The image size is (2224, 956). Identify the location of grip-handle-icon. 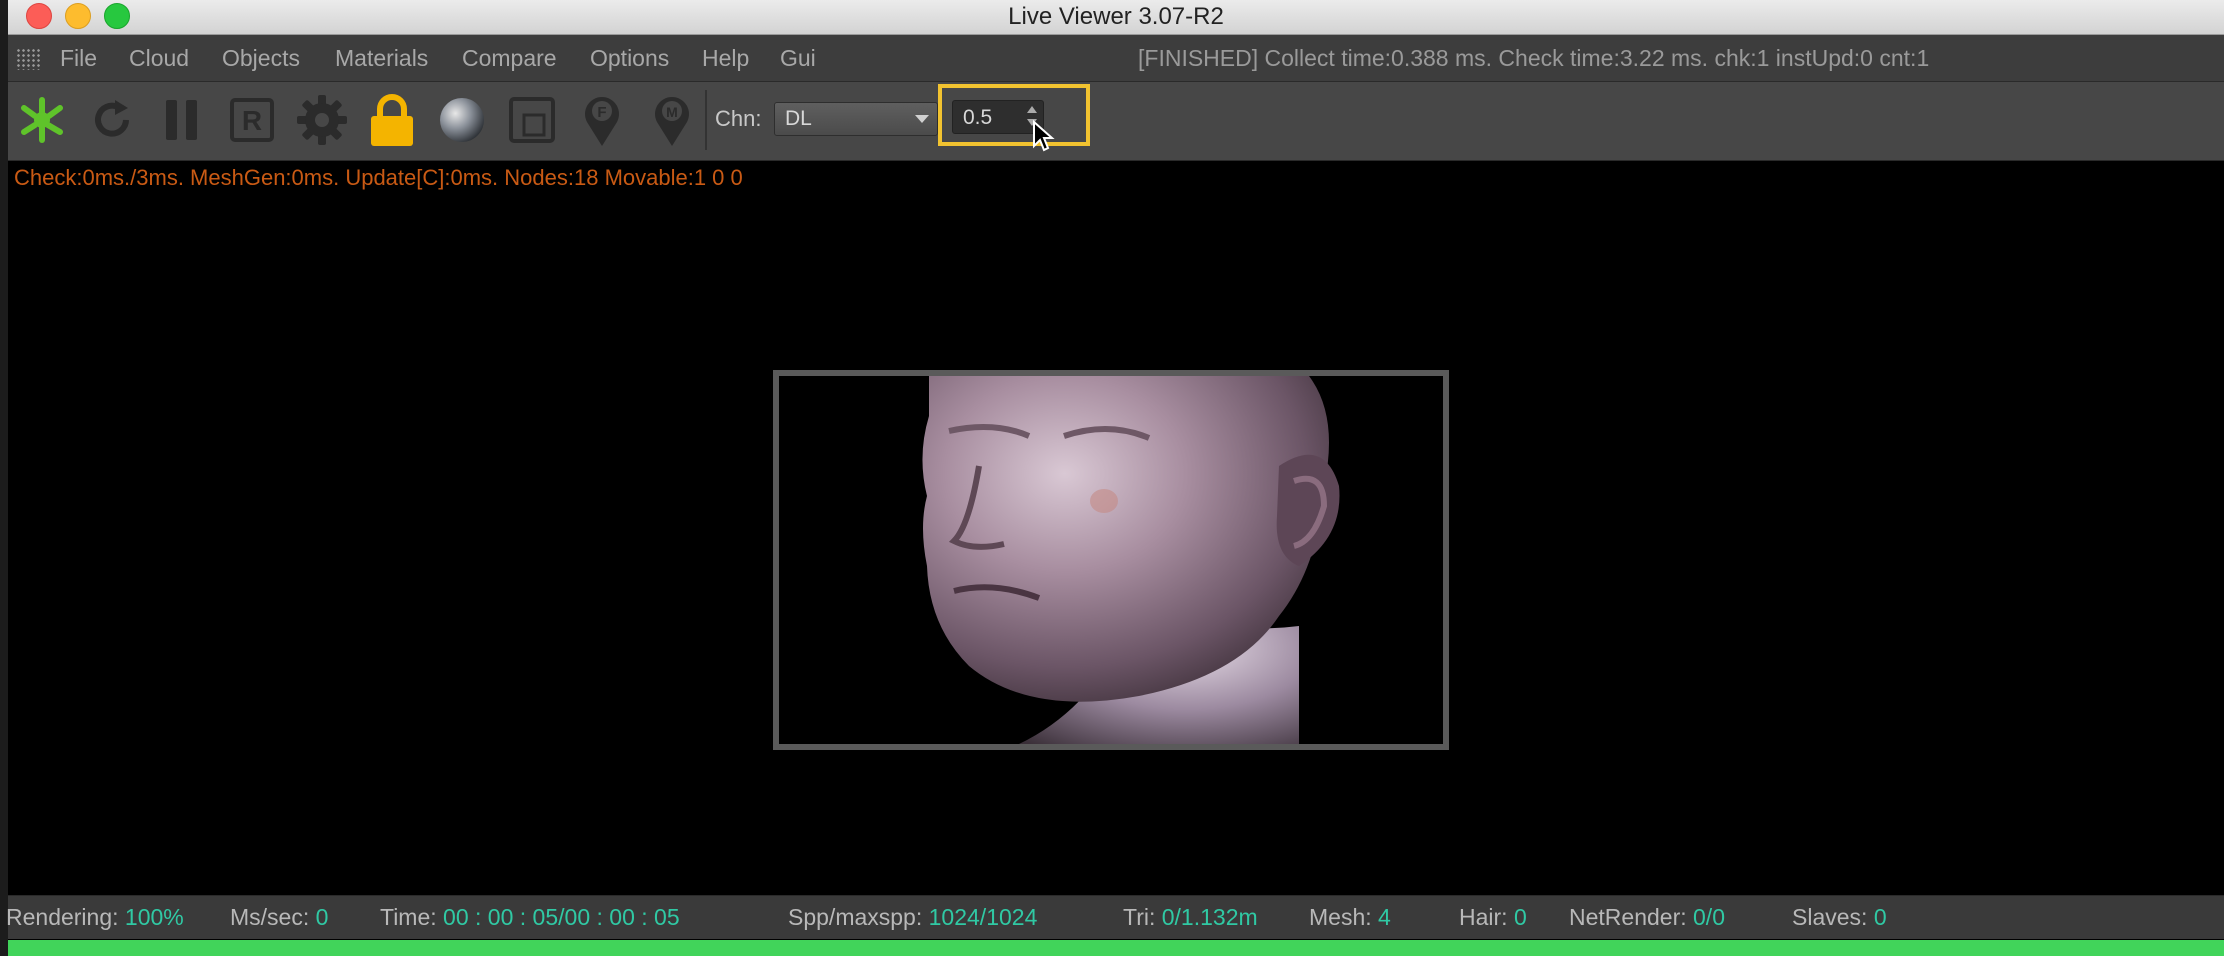
(29, 59).